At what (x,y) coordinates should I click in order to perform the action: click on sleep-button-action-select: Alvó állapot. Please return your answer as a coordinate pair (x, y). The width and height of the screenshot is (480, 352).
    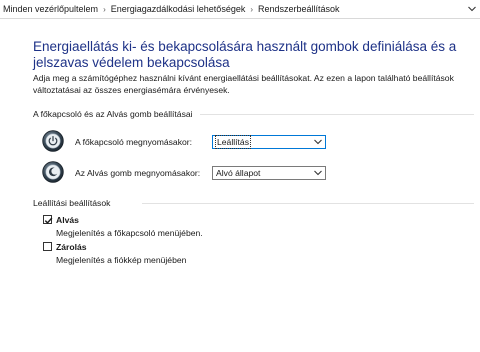
    Looking at the image, I should click on (269, 173).